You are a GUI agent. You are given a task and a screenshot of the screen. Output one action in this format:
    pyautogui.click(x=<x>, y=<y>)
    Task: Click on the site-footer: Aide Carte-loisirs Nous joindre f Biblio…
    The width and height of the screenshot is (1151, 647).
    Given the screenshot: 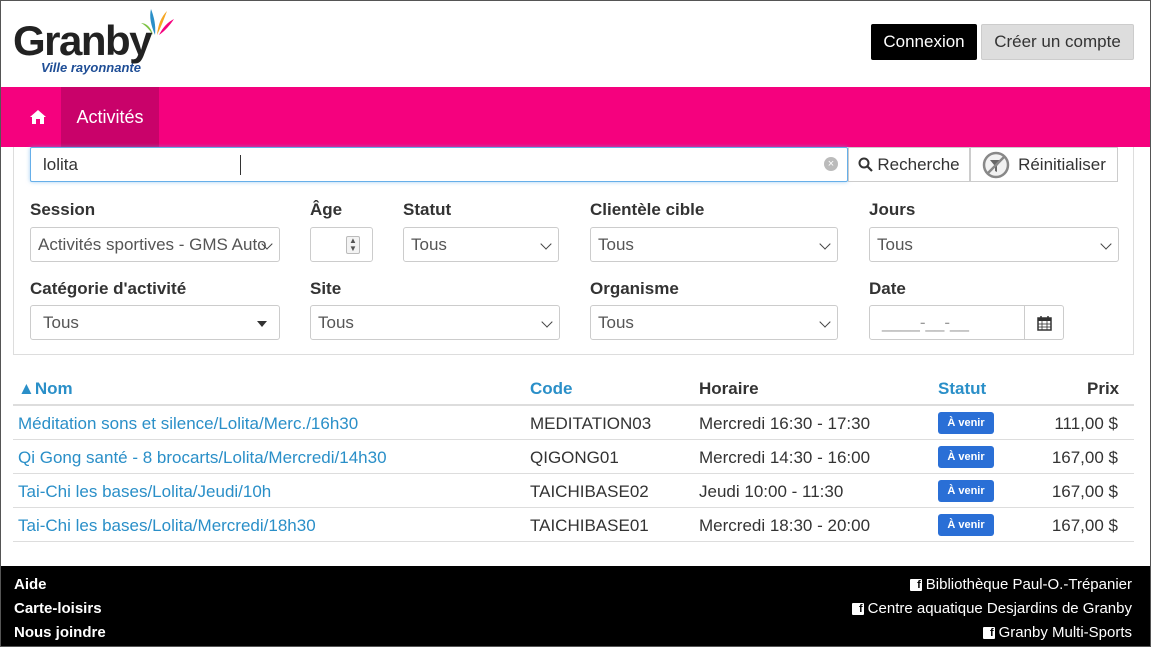 What is the action you would take?
    pyautogui.click(x=575, y=606)
    